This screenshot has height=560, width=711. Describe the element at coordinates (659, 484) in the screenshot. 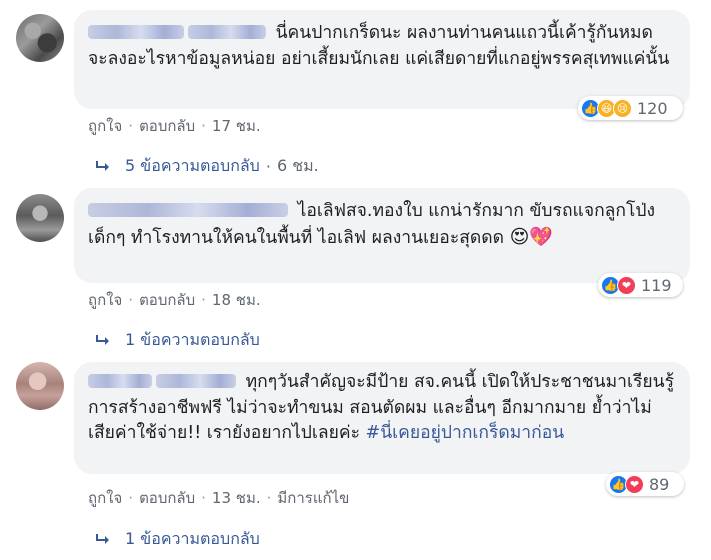

I see `reaction-count: 89` at that location.